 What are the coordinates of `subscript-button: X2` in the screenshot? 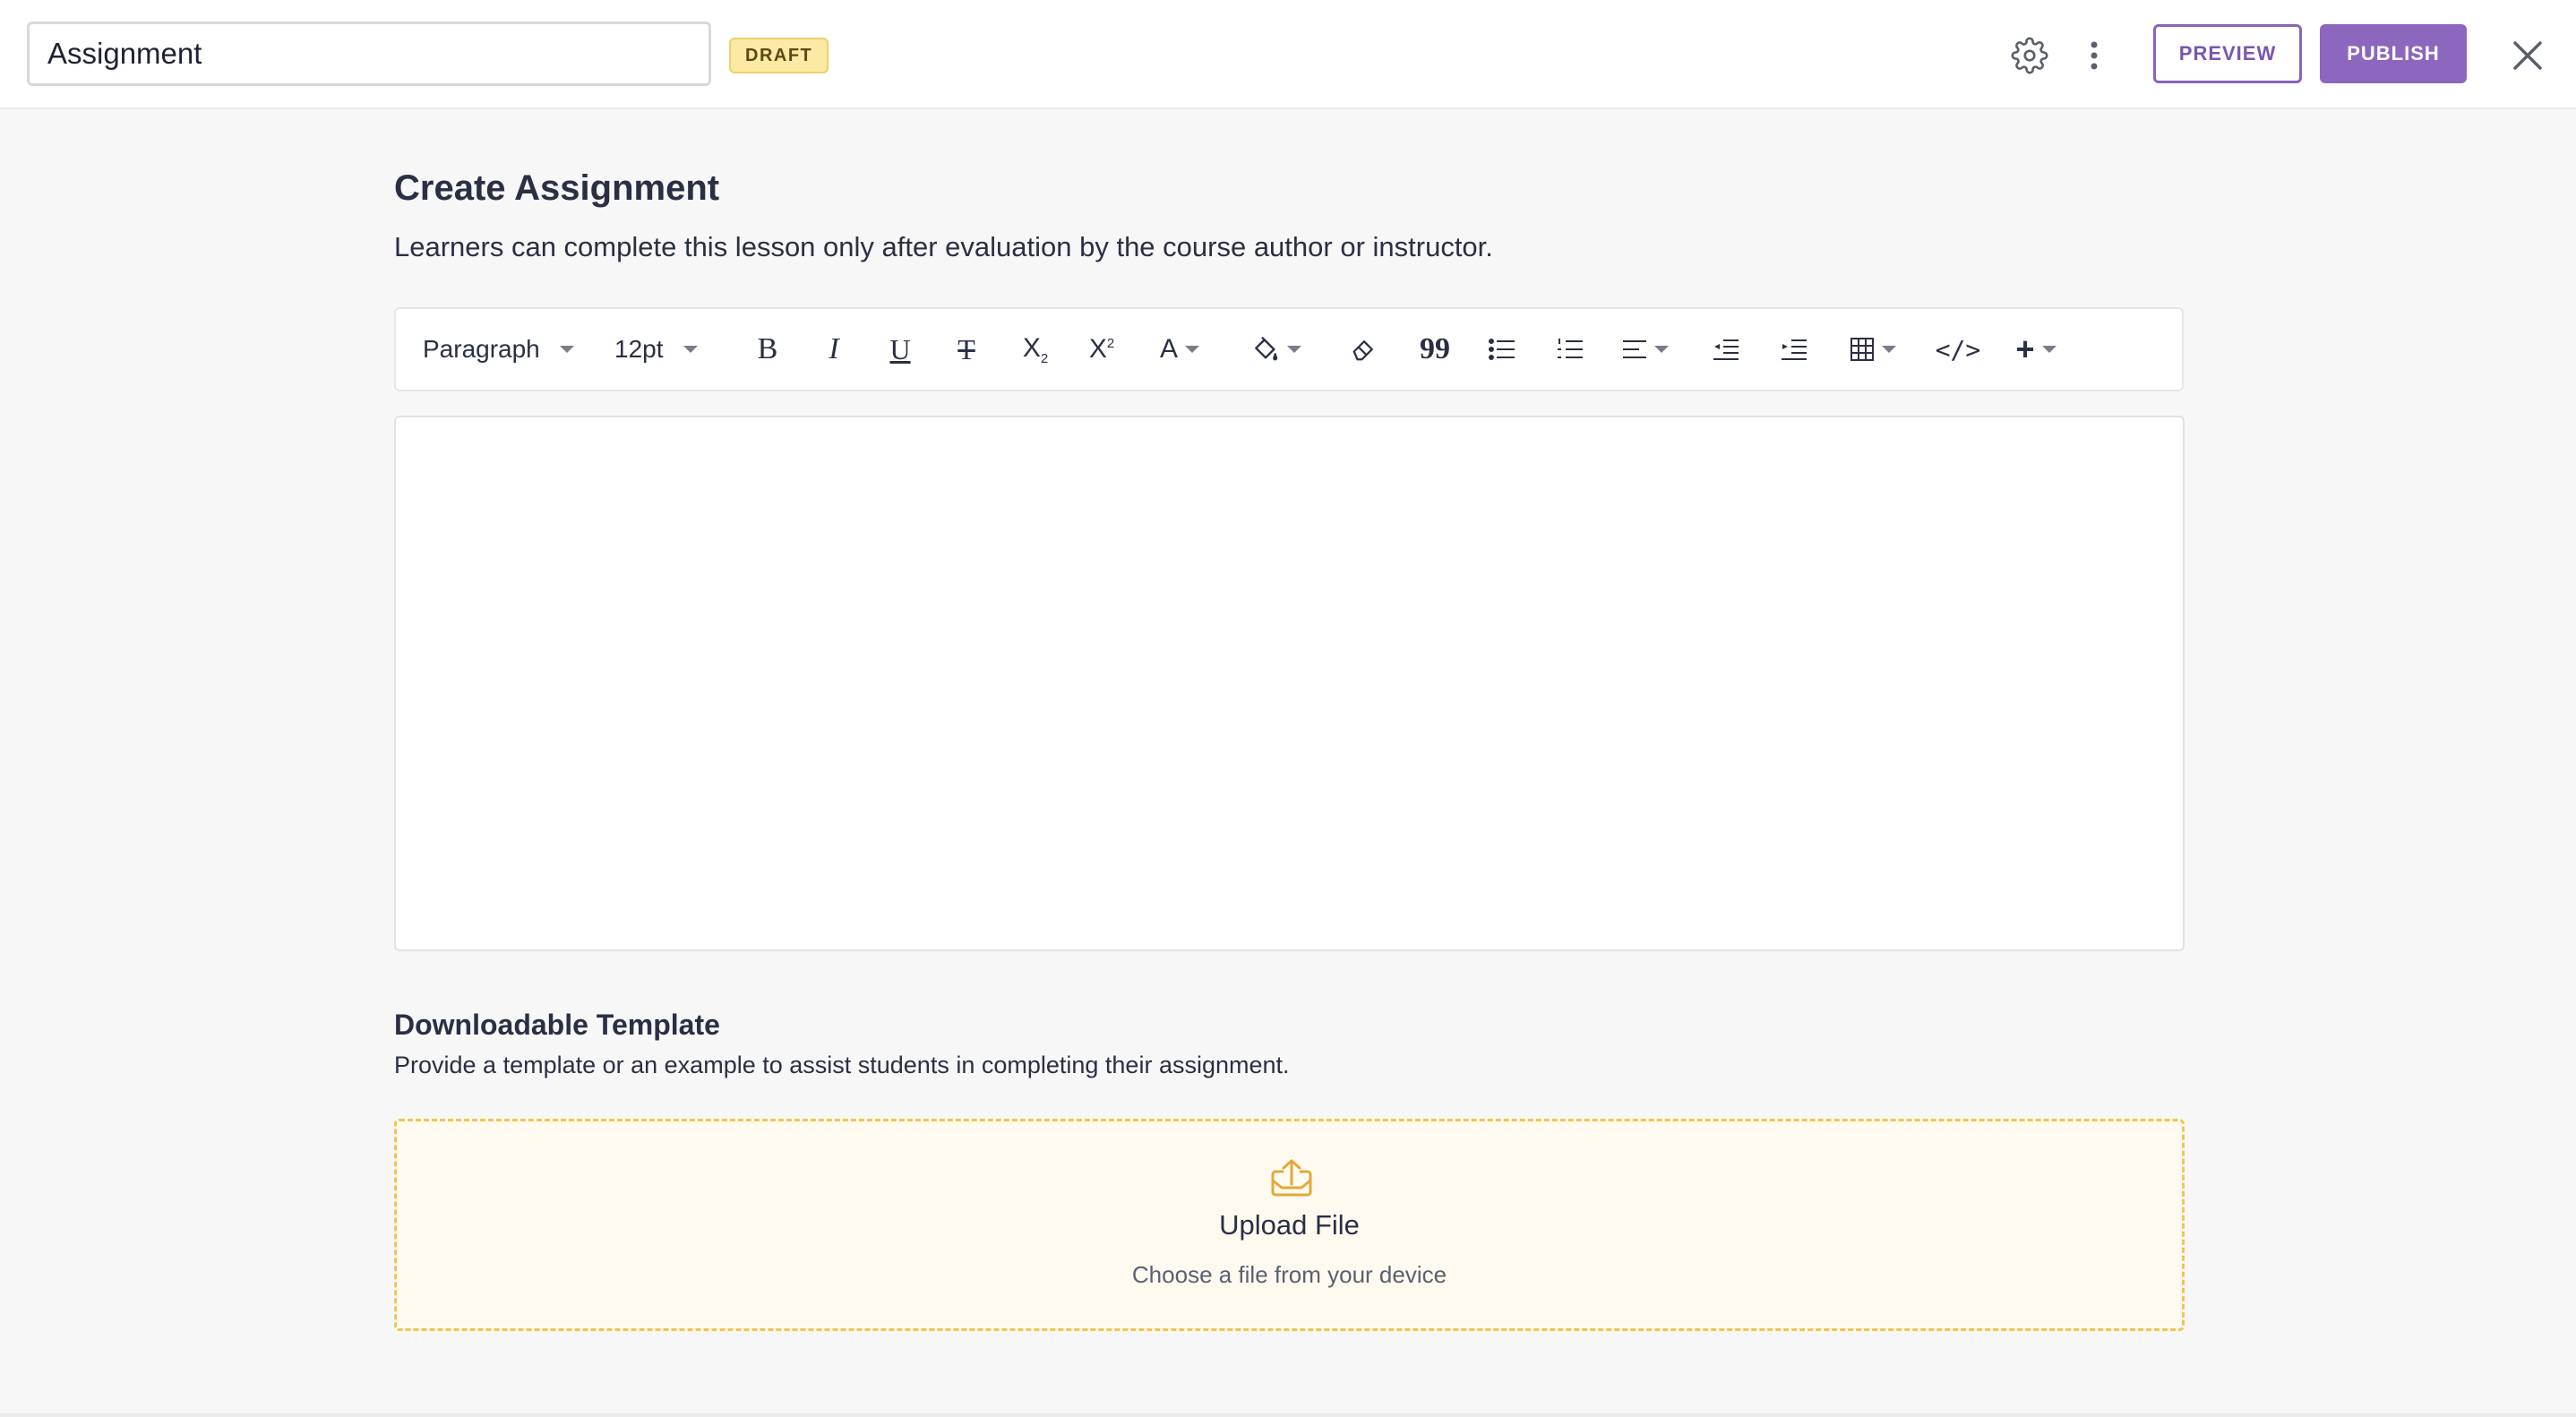 It's located at (1035, 349).